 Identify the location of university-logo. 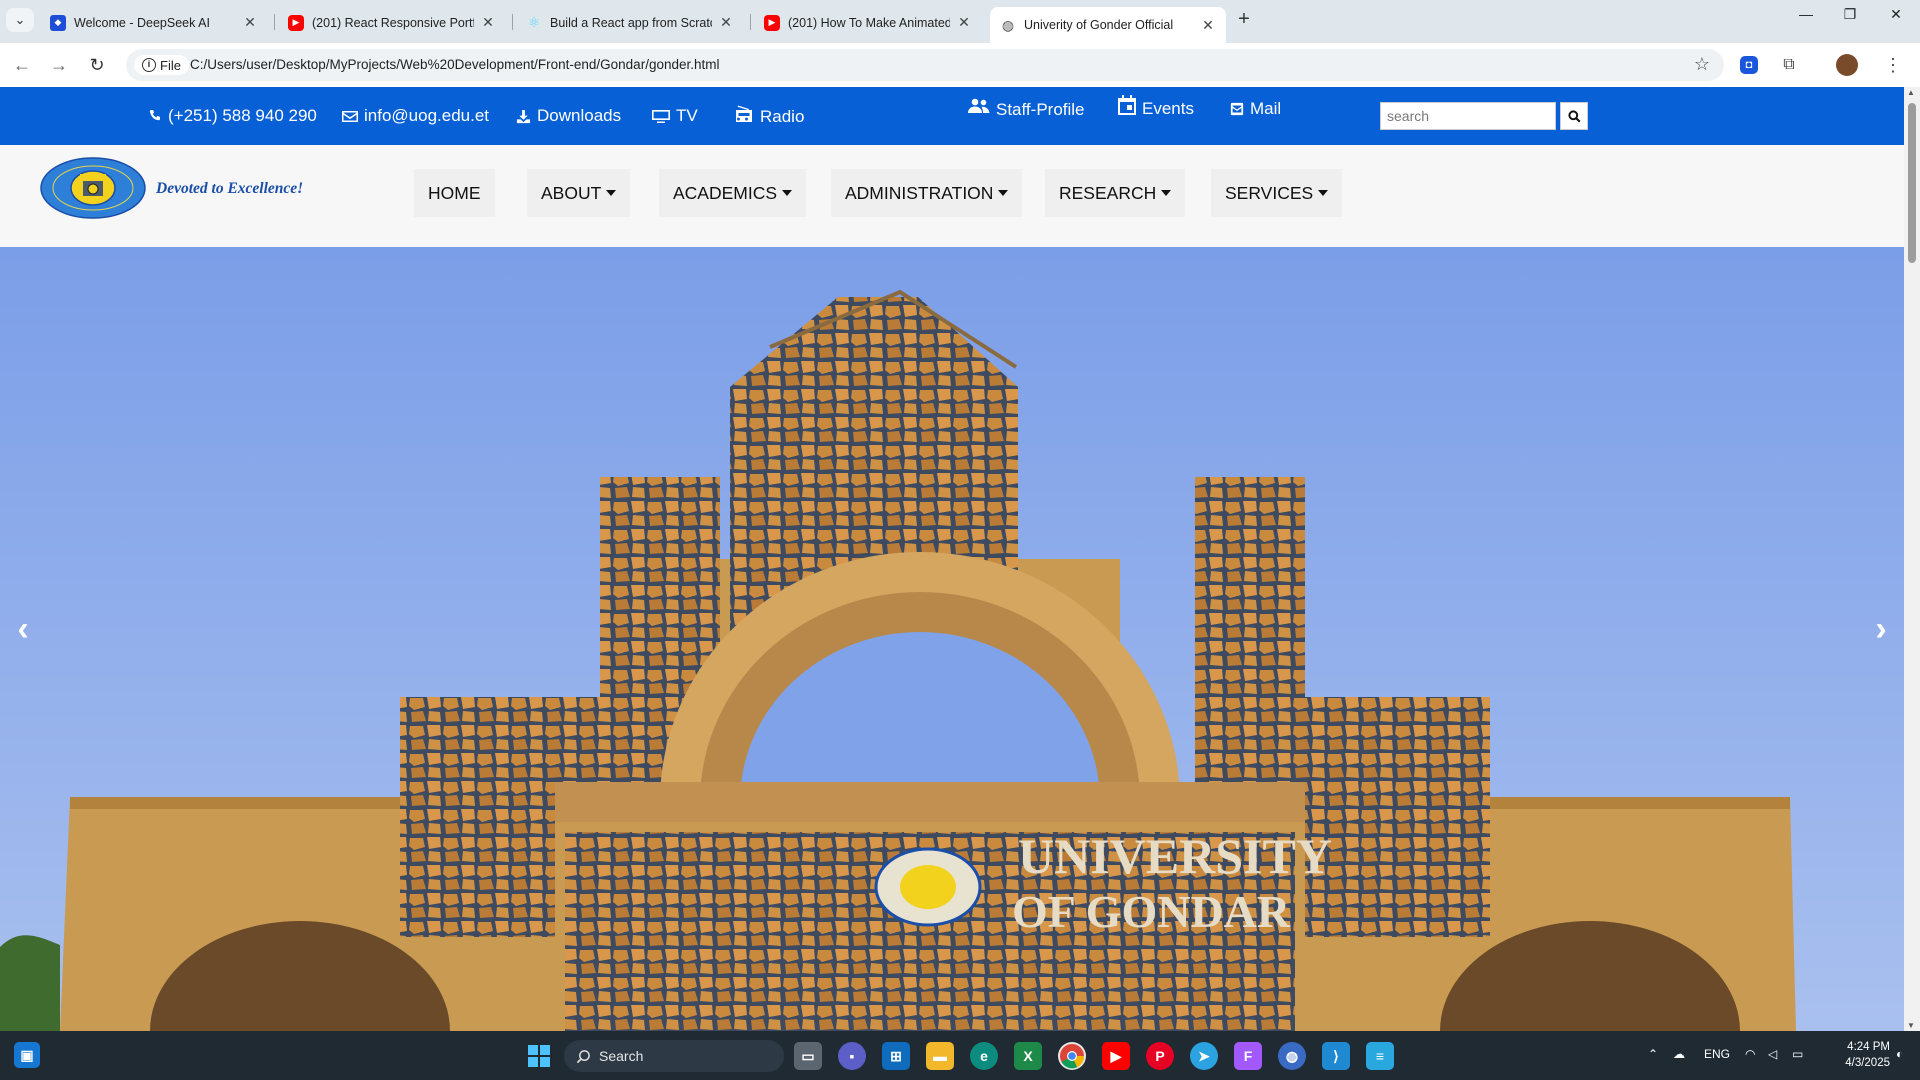
(93, 188).